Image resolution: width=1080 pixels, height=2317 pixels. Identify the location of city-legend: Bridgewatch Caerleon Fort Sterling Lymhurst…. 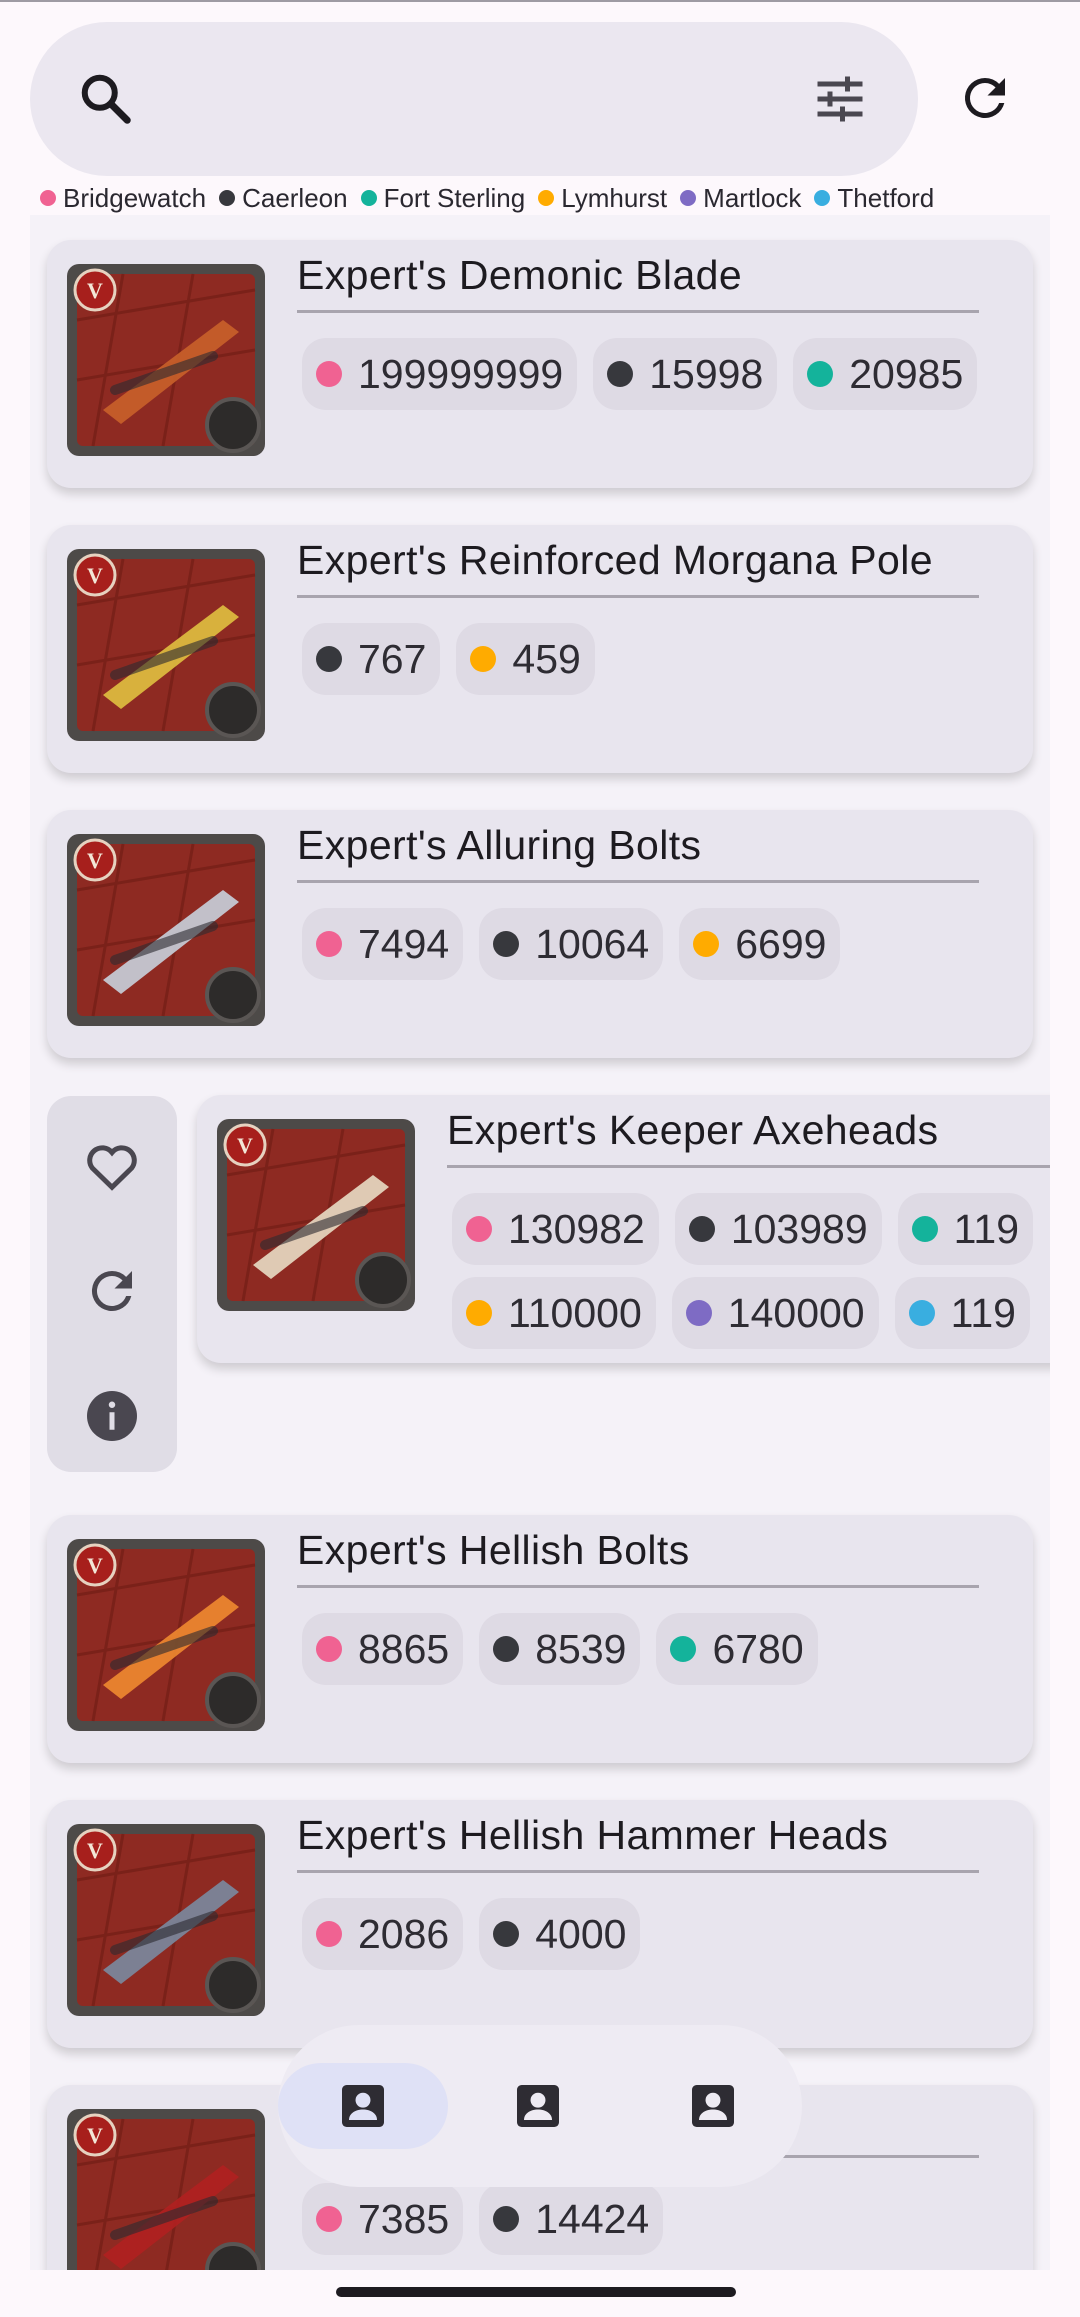
(560, 198).